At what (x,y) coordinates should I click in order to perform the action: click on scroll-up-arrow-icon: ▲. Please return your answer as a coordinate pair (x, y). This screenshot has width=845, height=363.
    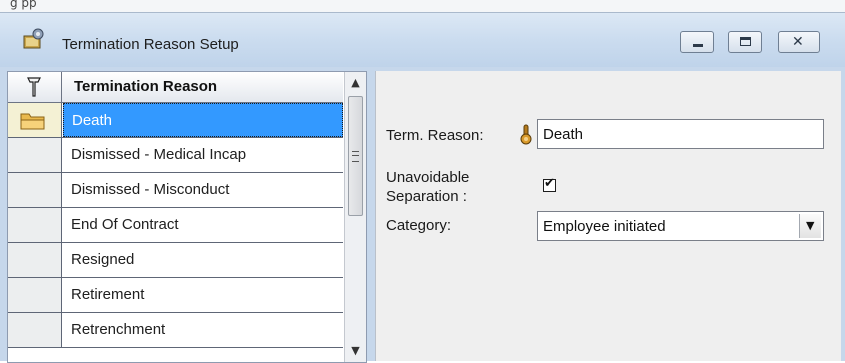
    Looking at the image, I should click on (355, 83).